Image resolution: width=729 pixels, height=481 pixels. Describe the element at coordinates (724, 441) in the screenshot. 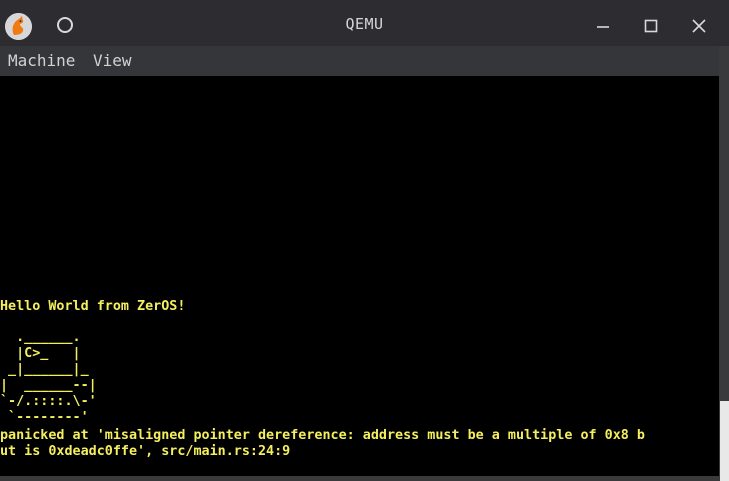

I see `desktop-background` at that location.